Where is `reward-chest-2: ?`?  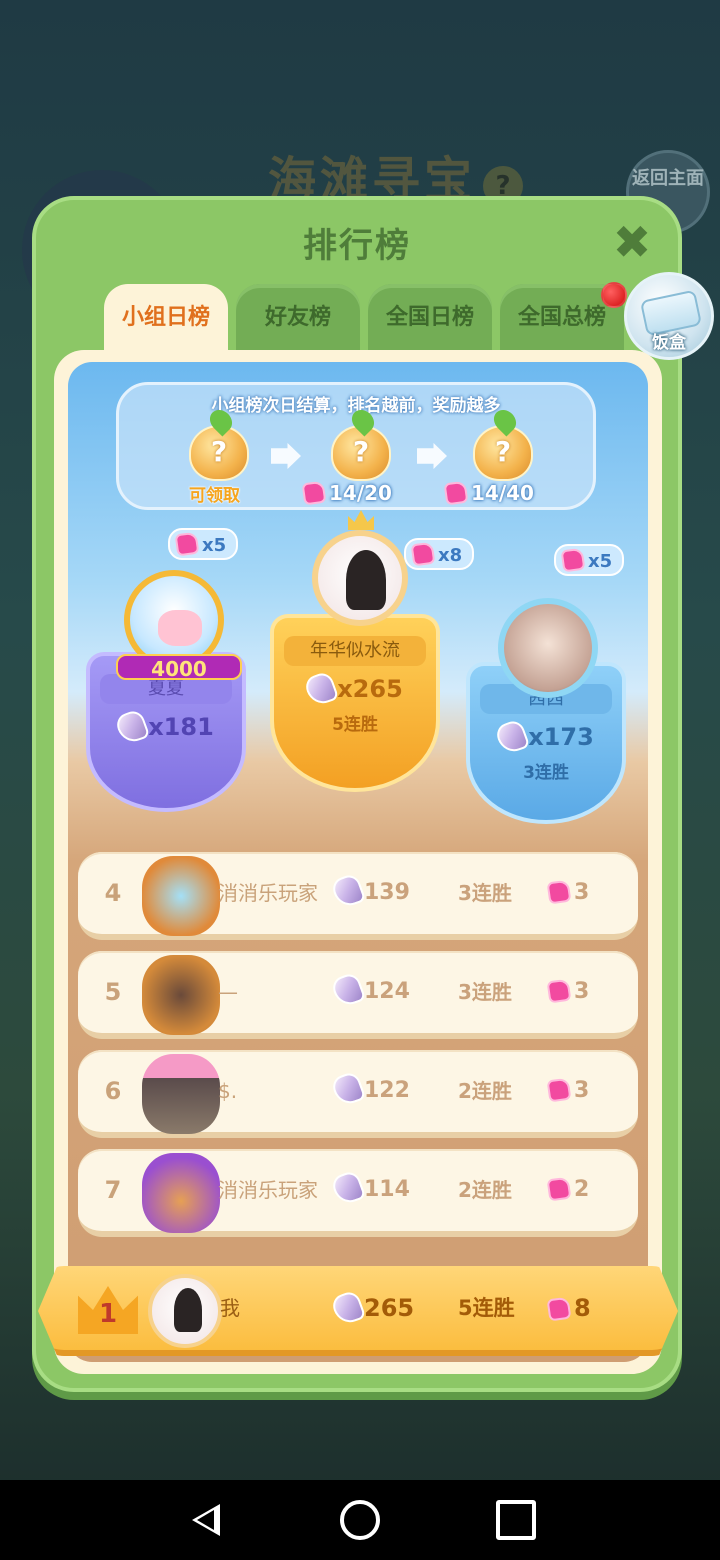
reward-chest-2: ? is located at coordinates (361, 443).